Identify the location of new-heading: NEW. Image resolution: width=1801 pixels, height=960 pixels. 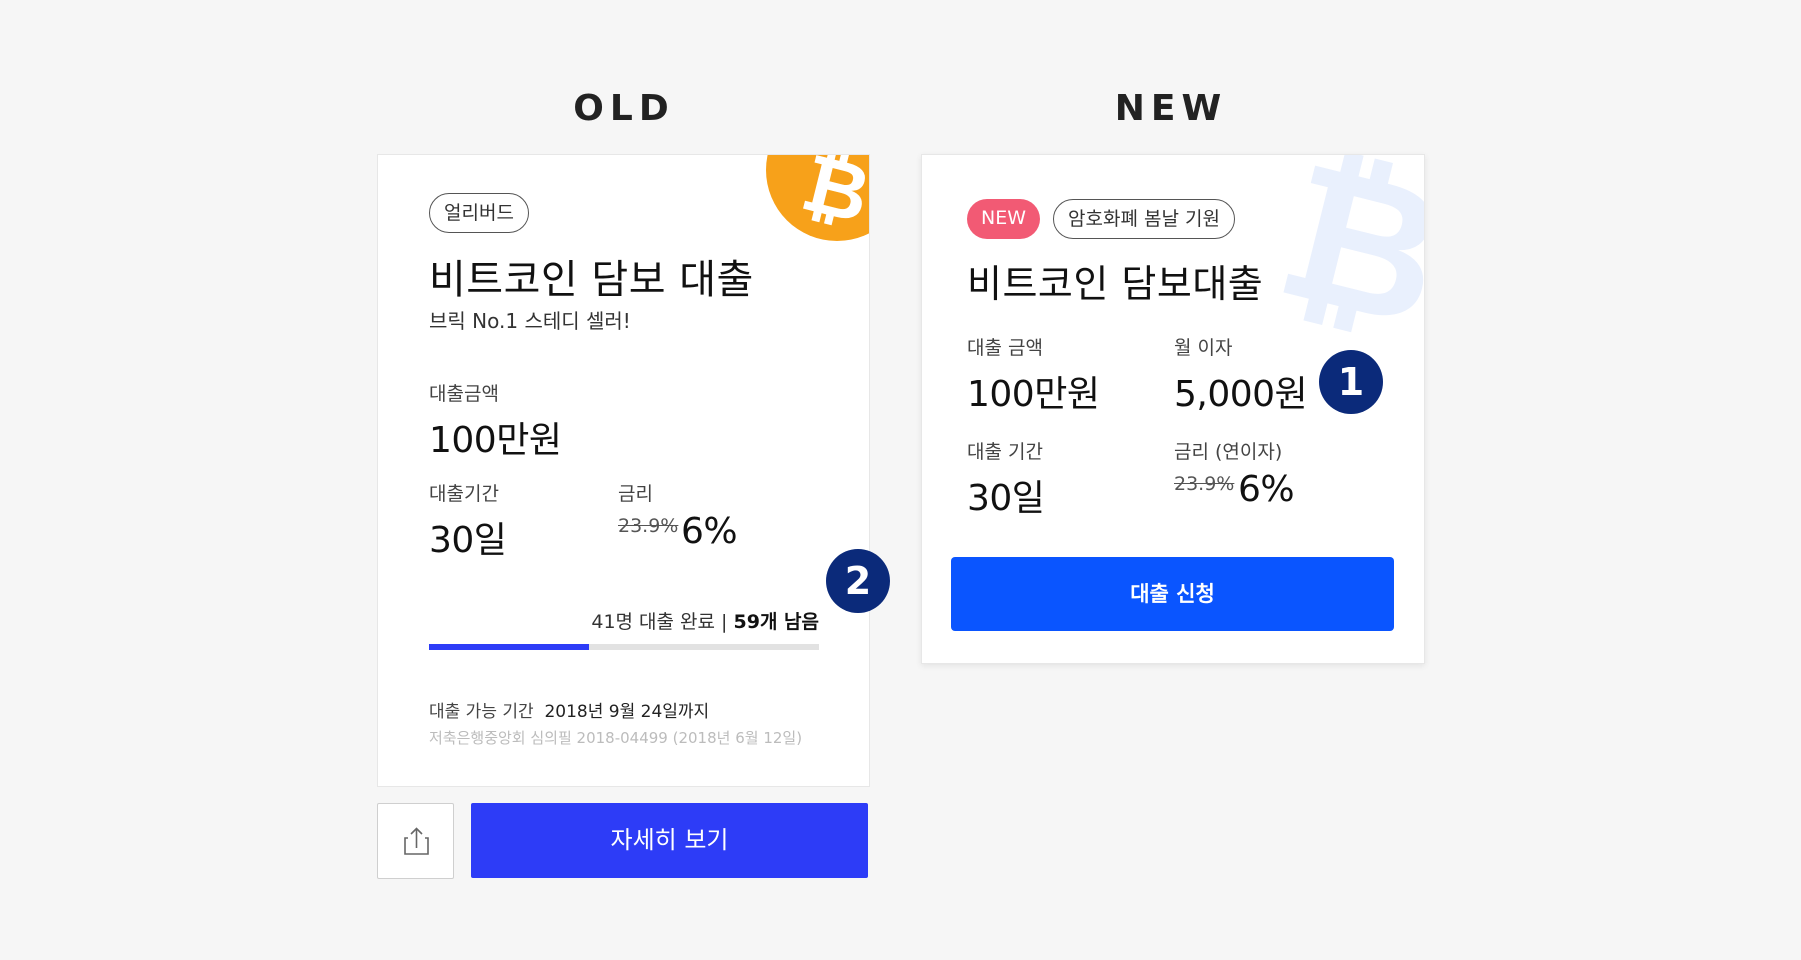
(1171, 108).